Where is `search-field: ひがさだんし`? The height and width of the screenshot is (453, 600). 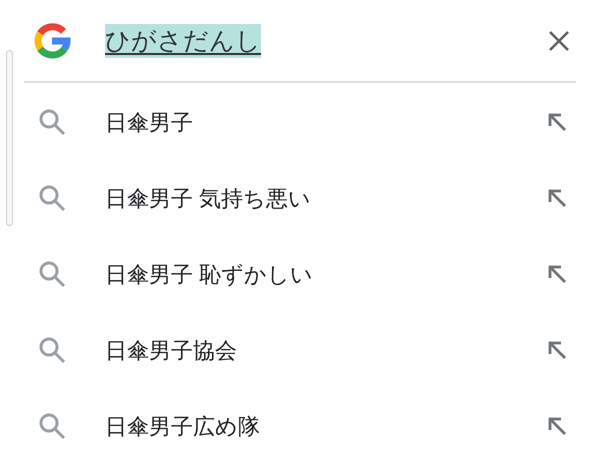 search-field: ひがさだんし is located at coordinates (326, 41).